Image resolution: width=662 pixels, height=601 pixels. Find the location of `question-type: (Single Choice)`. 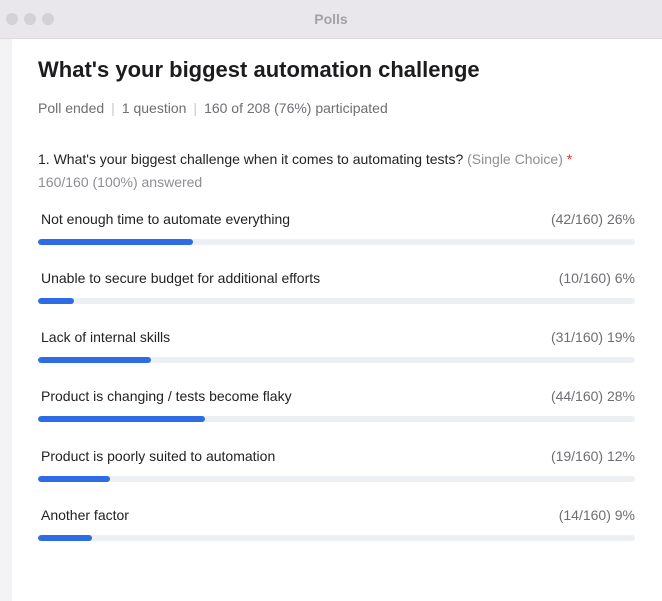

question-type: (Single Choice) is located at coordinates (515, 159).